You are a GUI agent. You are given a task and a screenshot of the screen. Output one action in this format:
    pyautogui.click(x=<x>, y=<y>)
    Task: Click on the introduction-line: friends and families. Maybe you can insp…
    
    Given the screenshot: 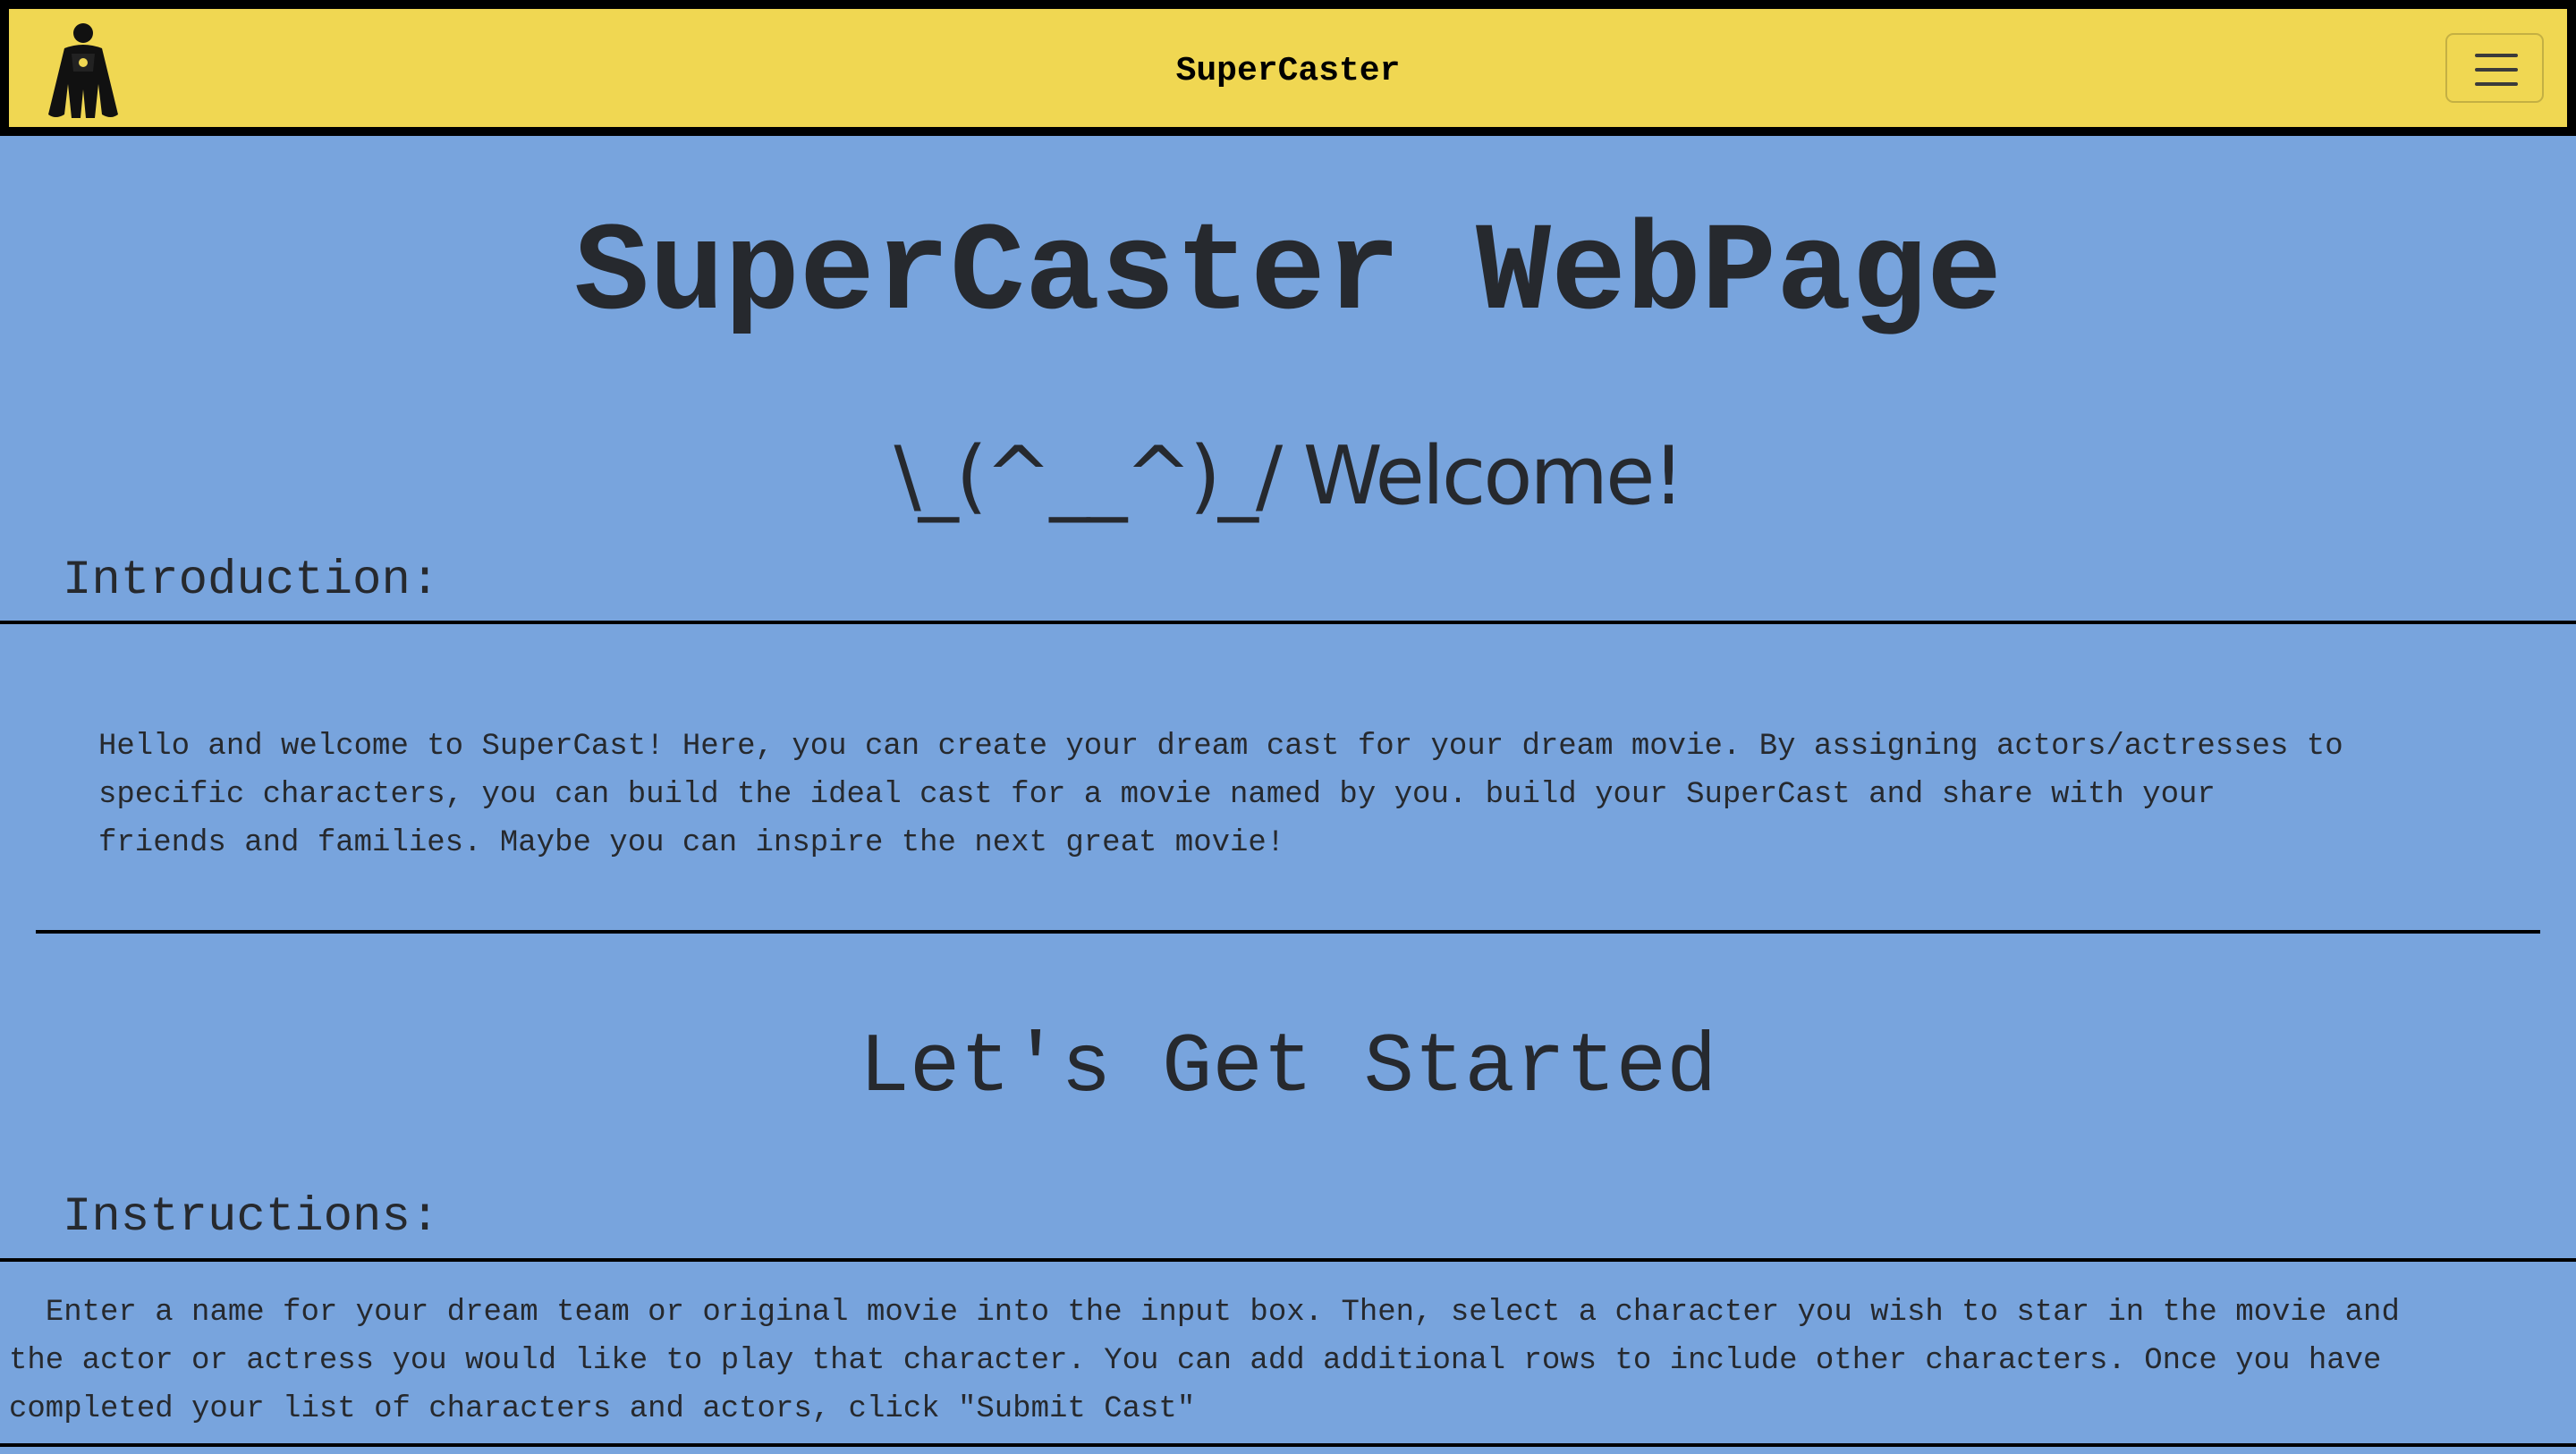 What is the action you would take?
    pyautogui.click(x=691, y=843)
    